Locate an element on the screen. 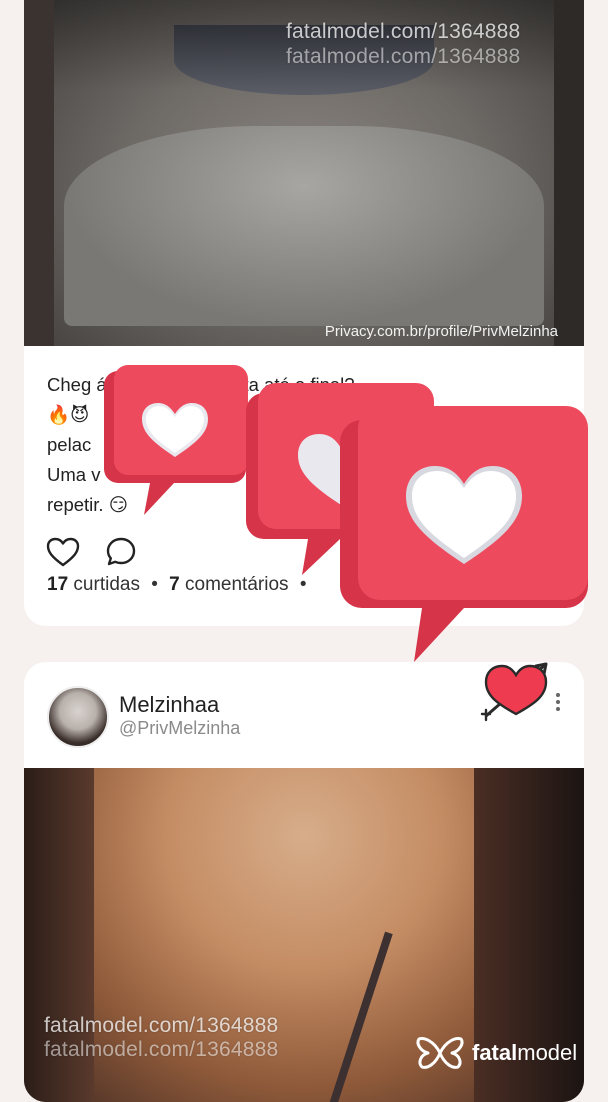 The image size is (608, 1102). comment-button is located at coordinates (121, 552).